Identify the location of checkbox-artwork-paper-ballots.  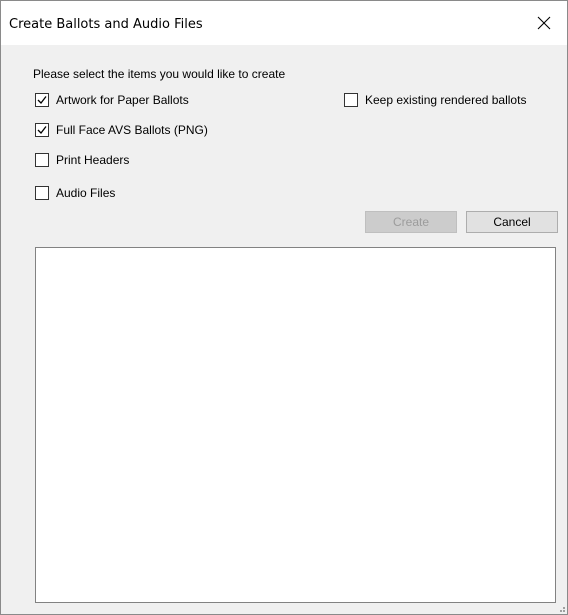
(42, 100).